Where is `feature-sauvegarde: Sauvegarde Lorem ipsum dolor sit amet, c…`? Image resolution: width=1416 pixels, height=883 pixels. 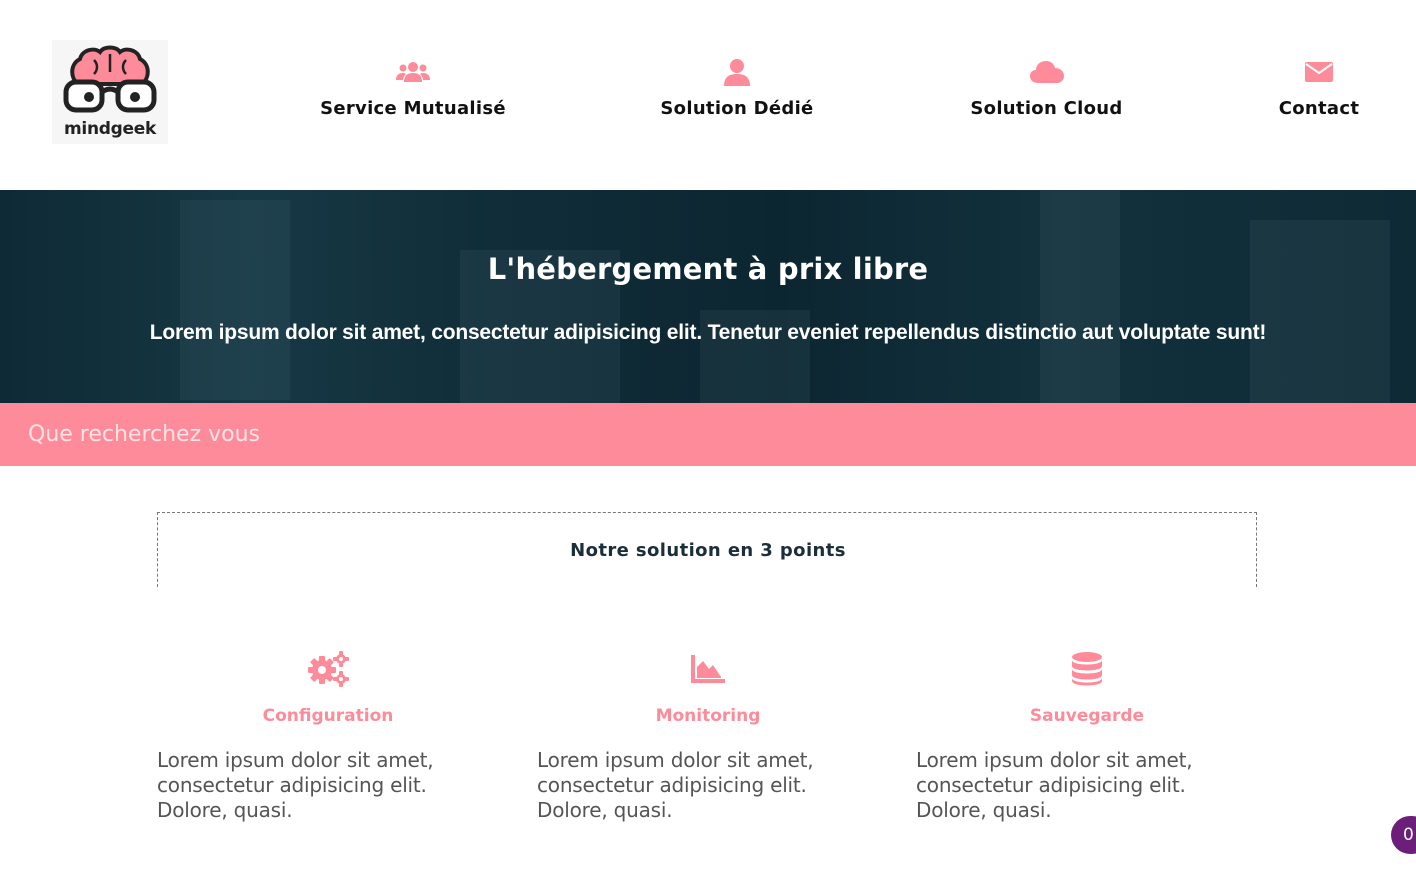 feature-sauvegarde: Sauvegarde Lorem ipsum dolor sit amet, c… is located at coordinates (1087, 736).